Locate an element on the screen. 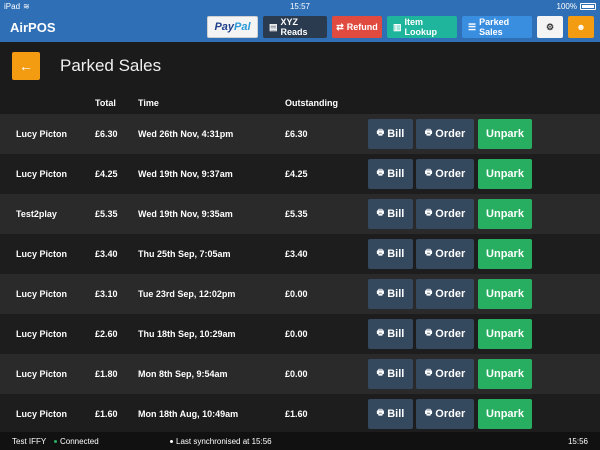  sync-status: Last synchronised at 15:56 is located at coordinates (221, 441).